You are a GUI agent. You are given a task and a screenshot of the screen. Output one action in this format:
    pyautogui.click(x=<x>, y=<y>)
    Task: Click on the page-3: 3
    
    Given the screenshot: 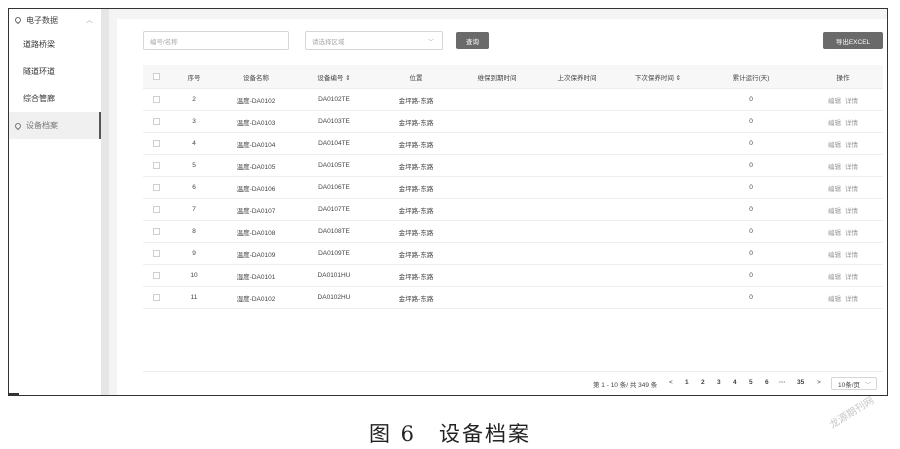 What is the action you would take?
    pyautogui.click(x=719, y=382)
    